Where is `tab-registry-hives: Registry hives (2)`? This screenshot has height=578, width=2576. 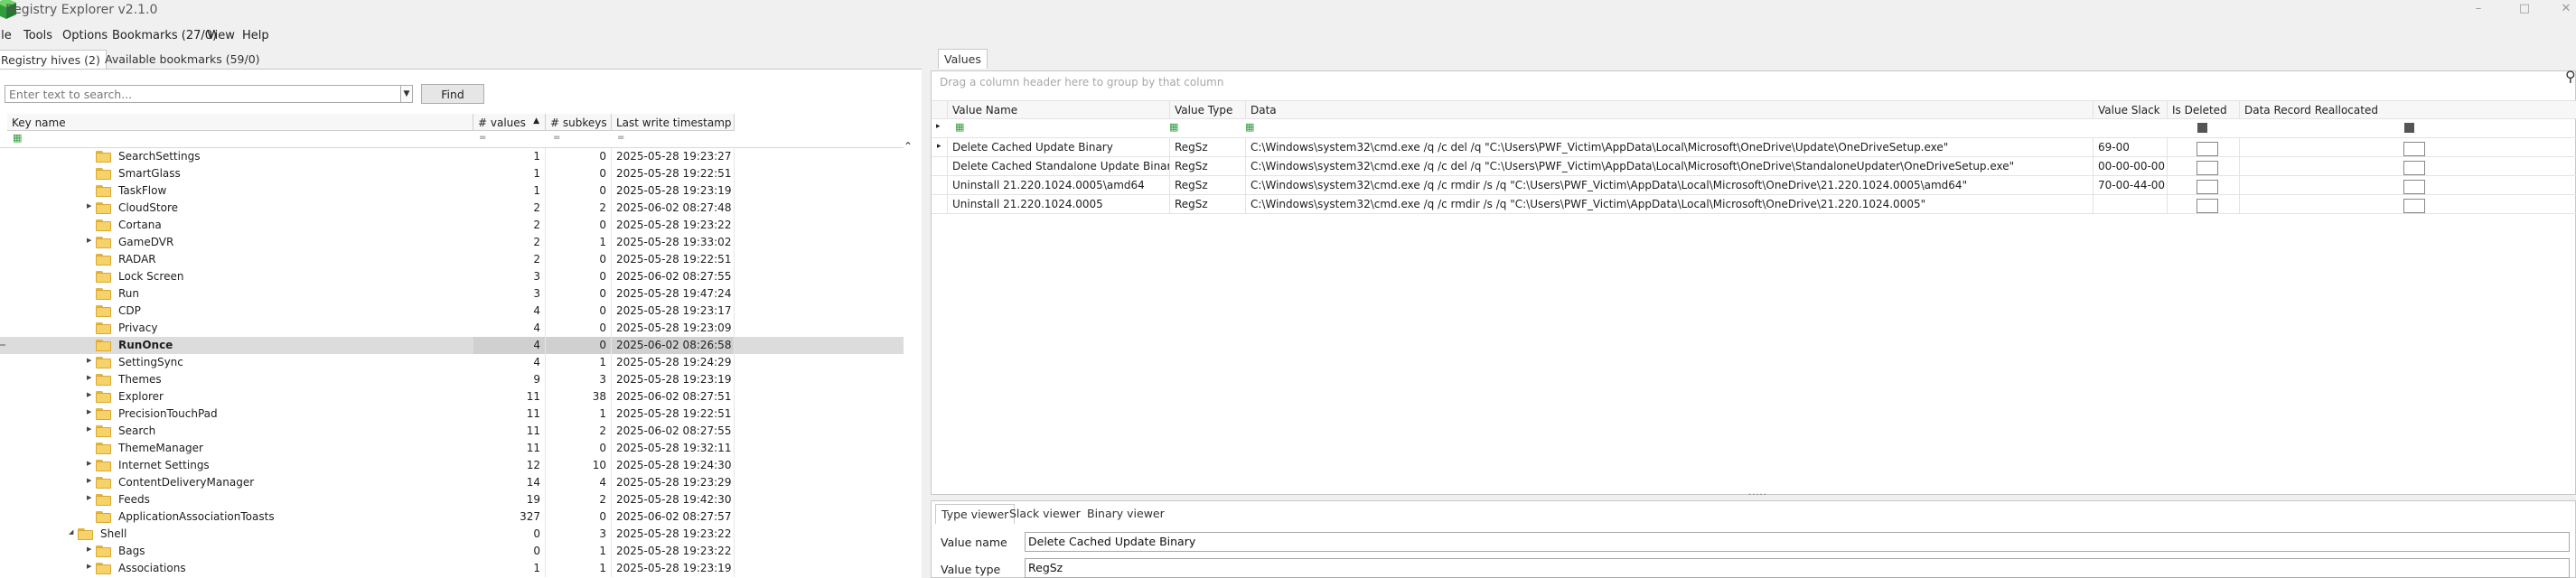
tab-registry-hives: Registry hives (2) is located at coordinates (53, 60).